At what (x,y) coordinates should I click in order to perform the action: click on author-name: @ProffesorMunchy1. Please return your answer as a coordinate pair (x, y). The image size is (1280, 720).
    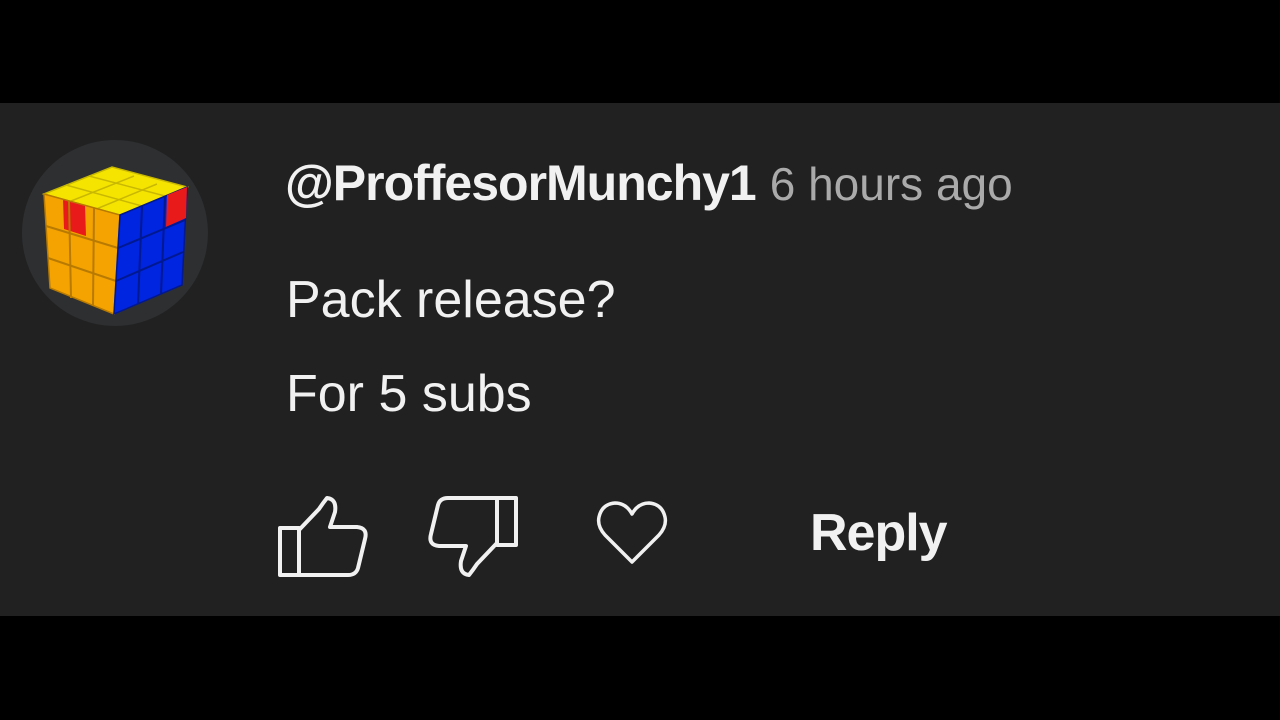
    Looking at the image, I should click on (521, 183).